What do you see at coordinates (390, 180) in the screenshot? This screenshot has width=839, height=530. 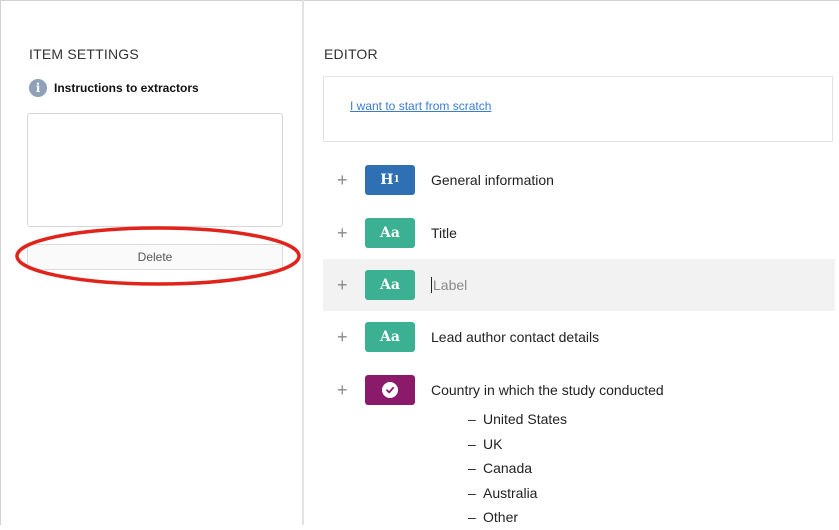 I see `heading-type-icon: H1` at bounding box center [390, 180].